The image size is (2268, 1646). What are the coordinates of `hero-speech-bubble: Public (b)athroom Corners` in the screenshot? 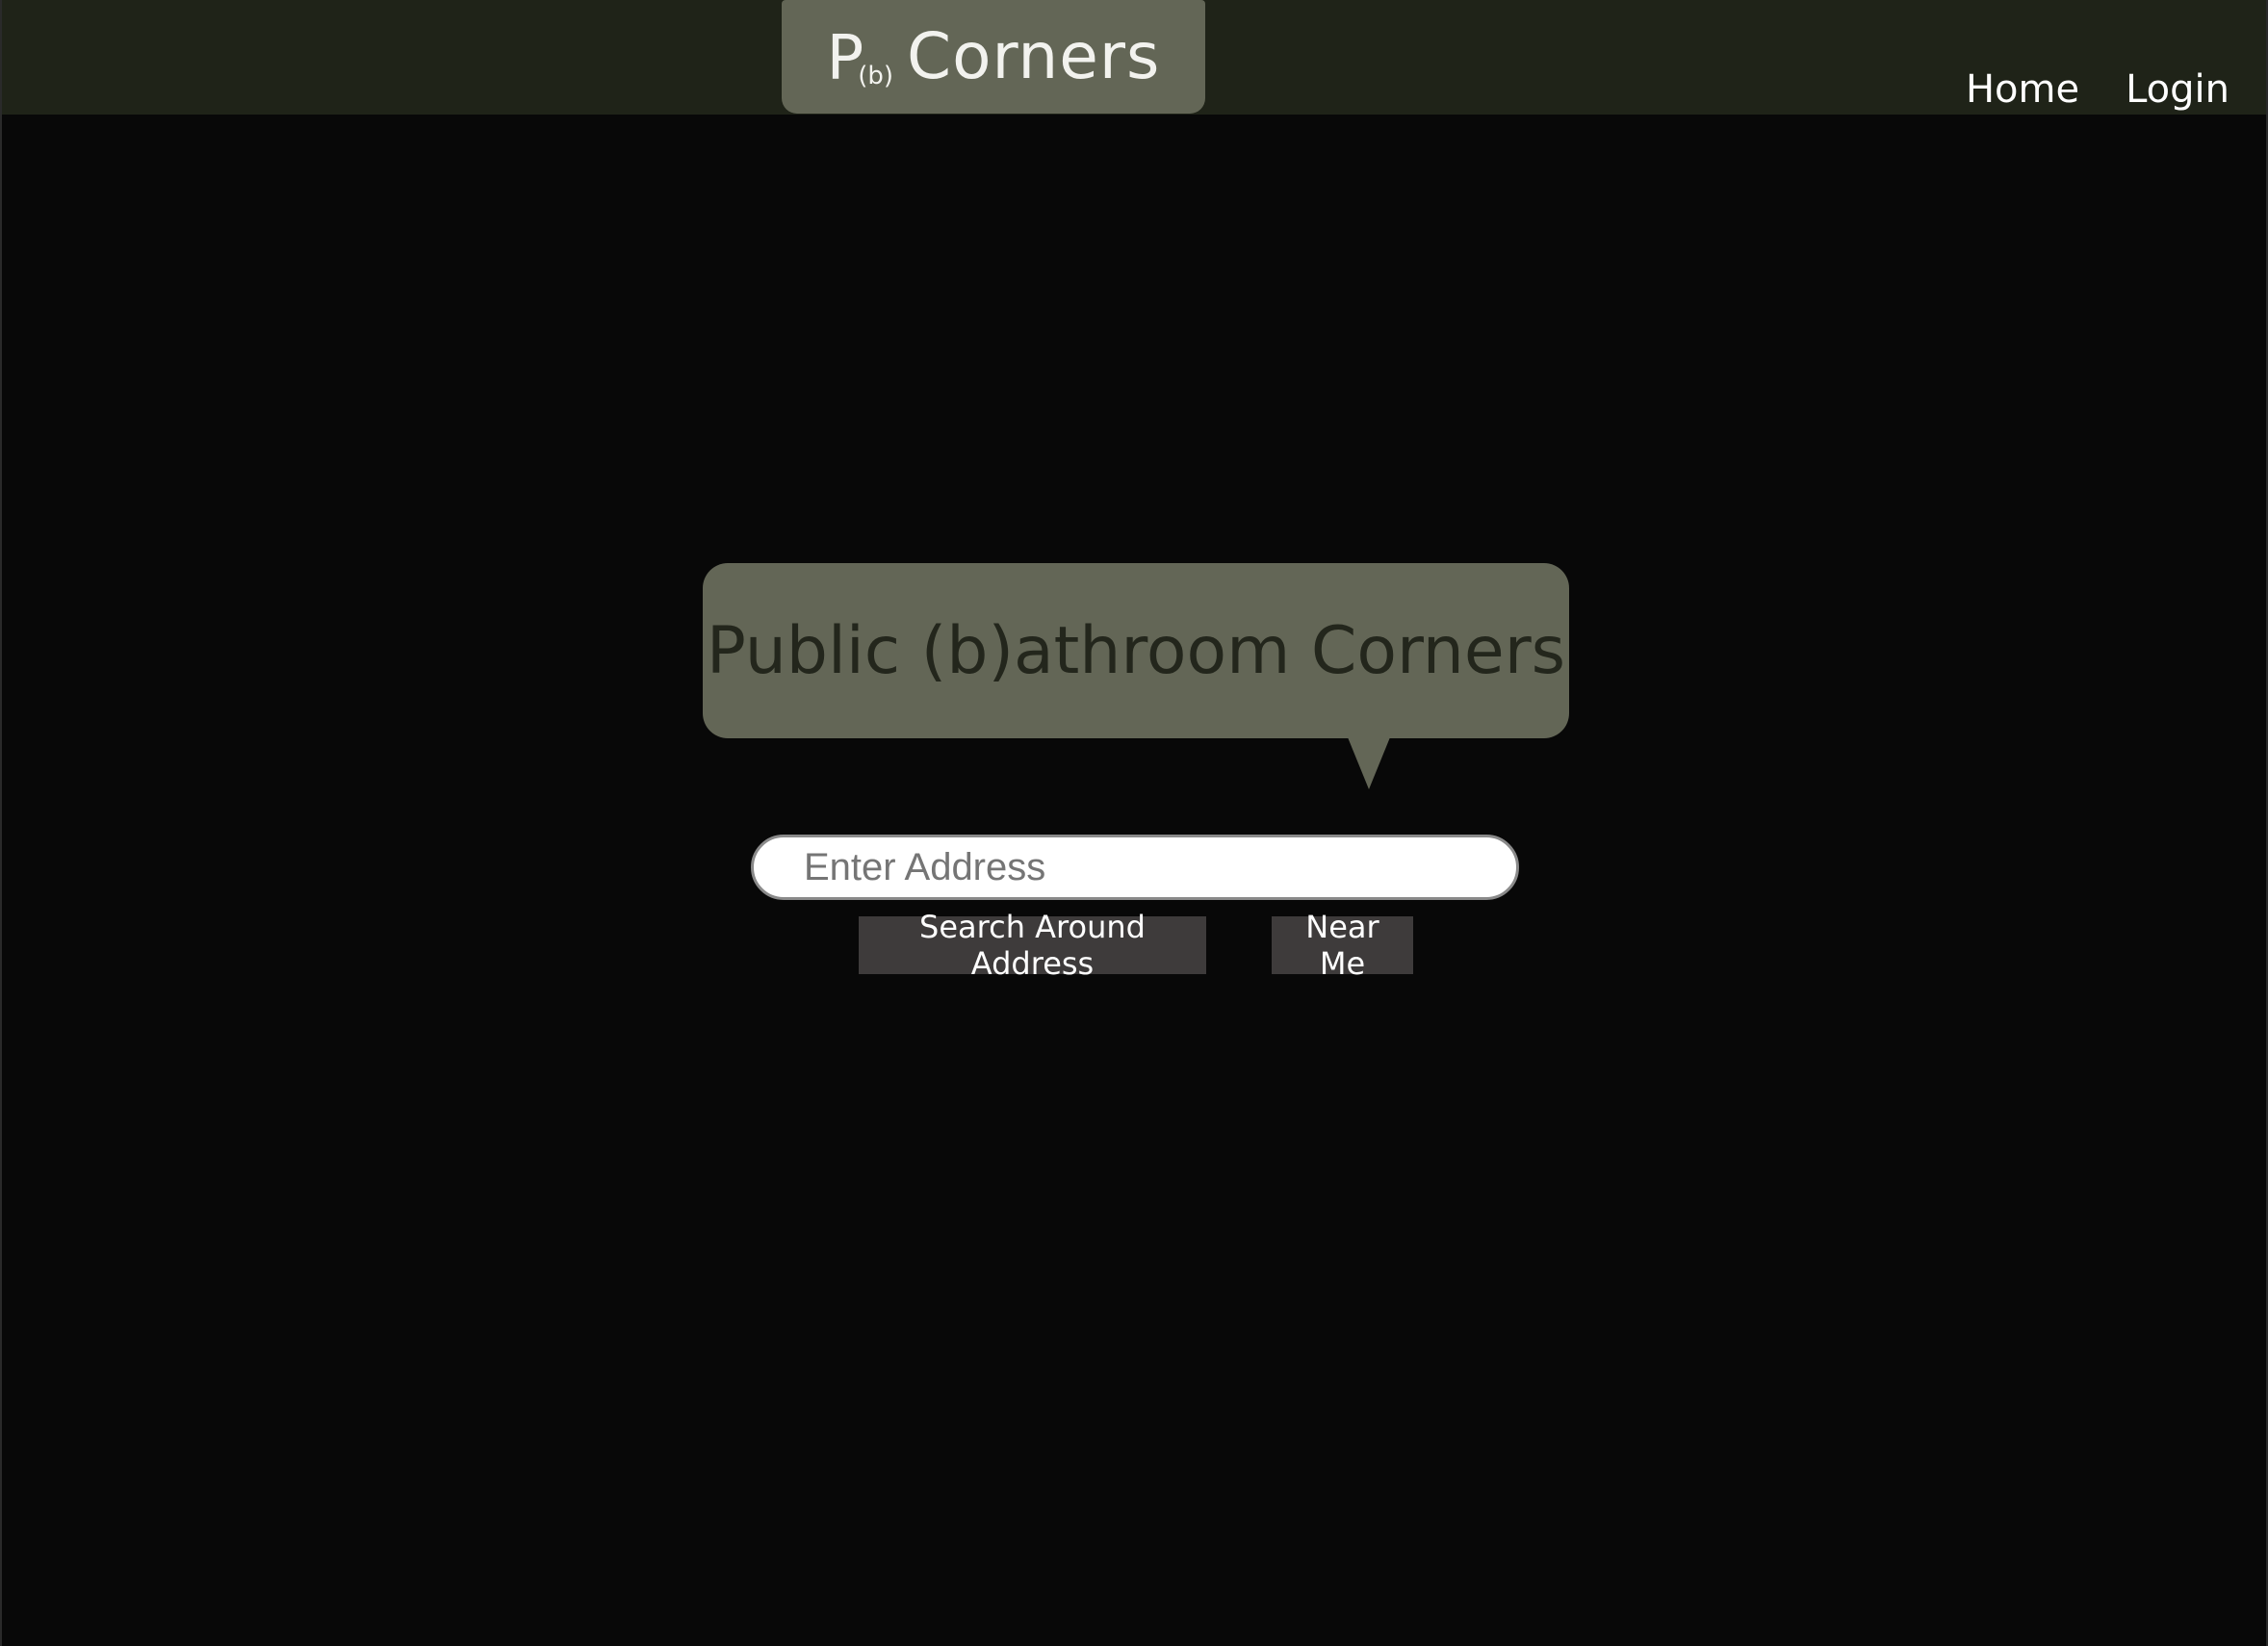 It's located at (1136, 650).